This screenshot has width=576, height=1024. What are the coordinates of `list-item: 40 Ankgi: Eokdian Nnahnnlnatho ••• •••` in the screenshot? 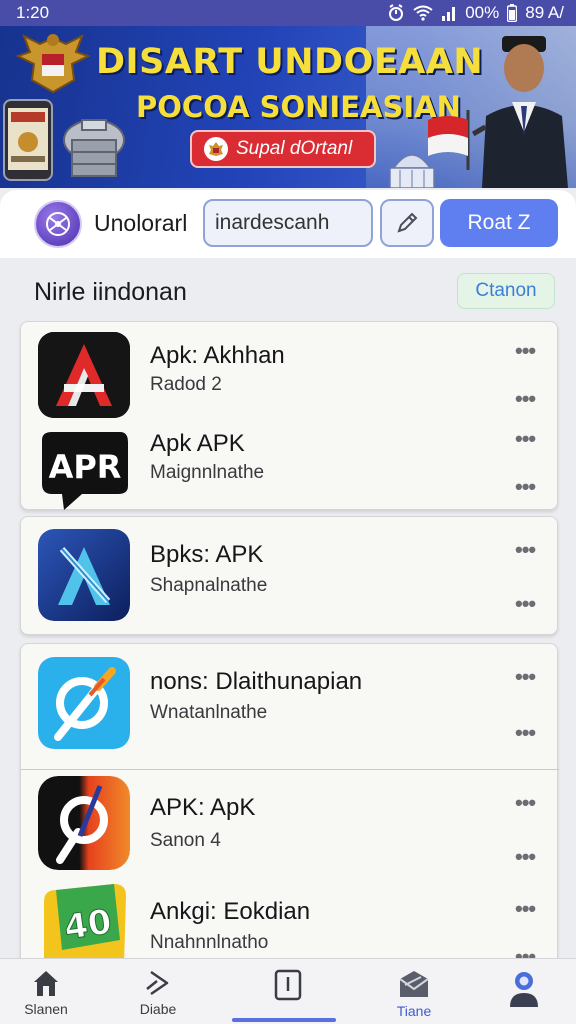 It's located at (290, 921).